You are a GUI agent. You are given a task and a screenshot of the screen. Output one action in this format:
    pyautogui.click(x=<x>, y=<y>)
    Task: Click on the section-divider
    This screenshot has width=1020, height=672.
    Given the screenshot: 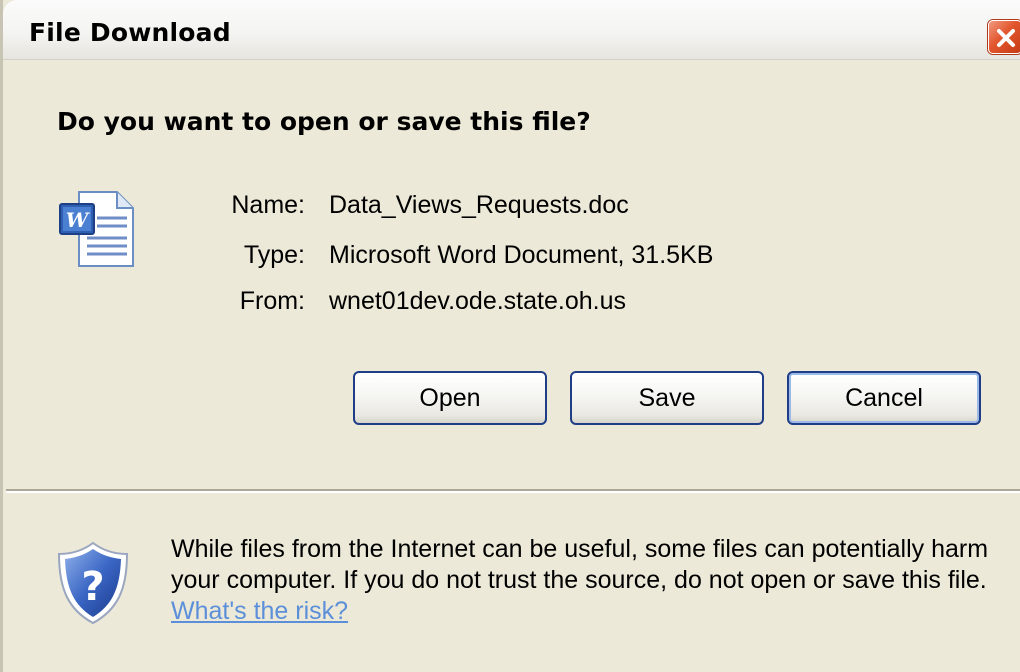 What is the action you would take?
    pyautogui.click(x=513, y=491)
    